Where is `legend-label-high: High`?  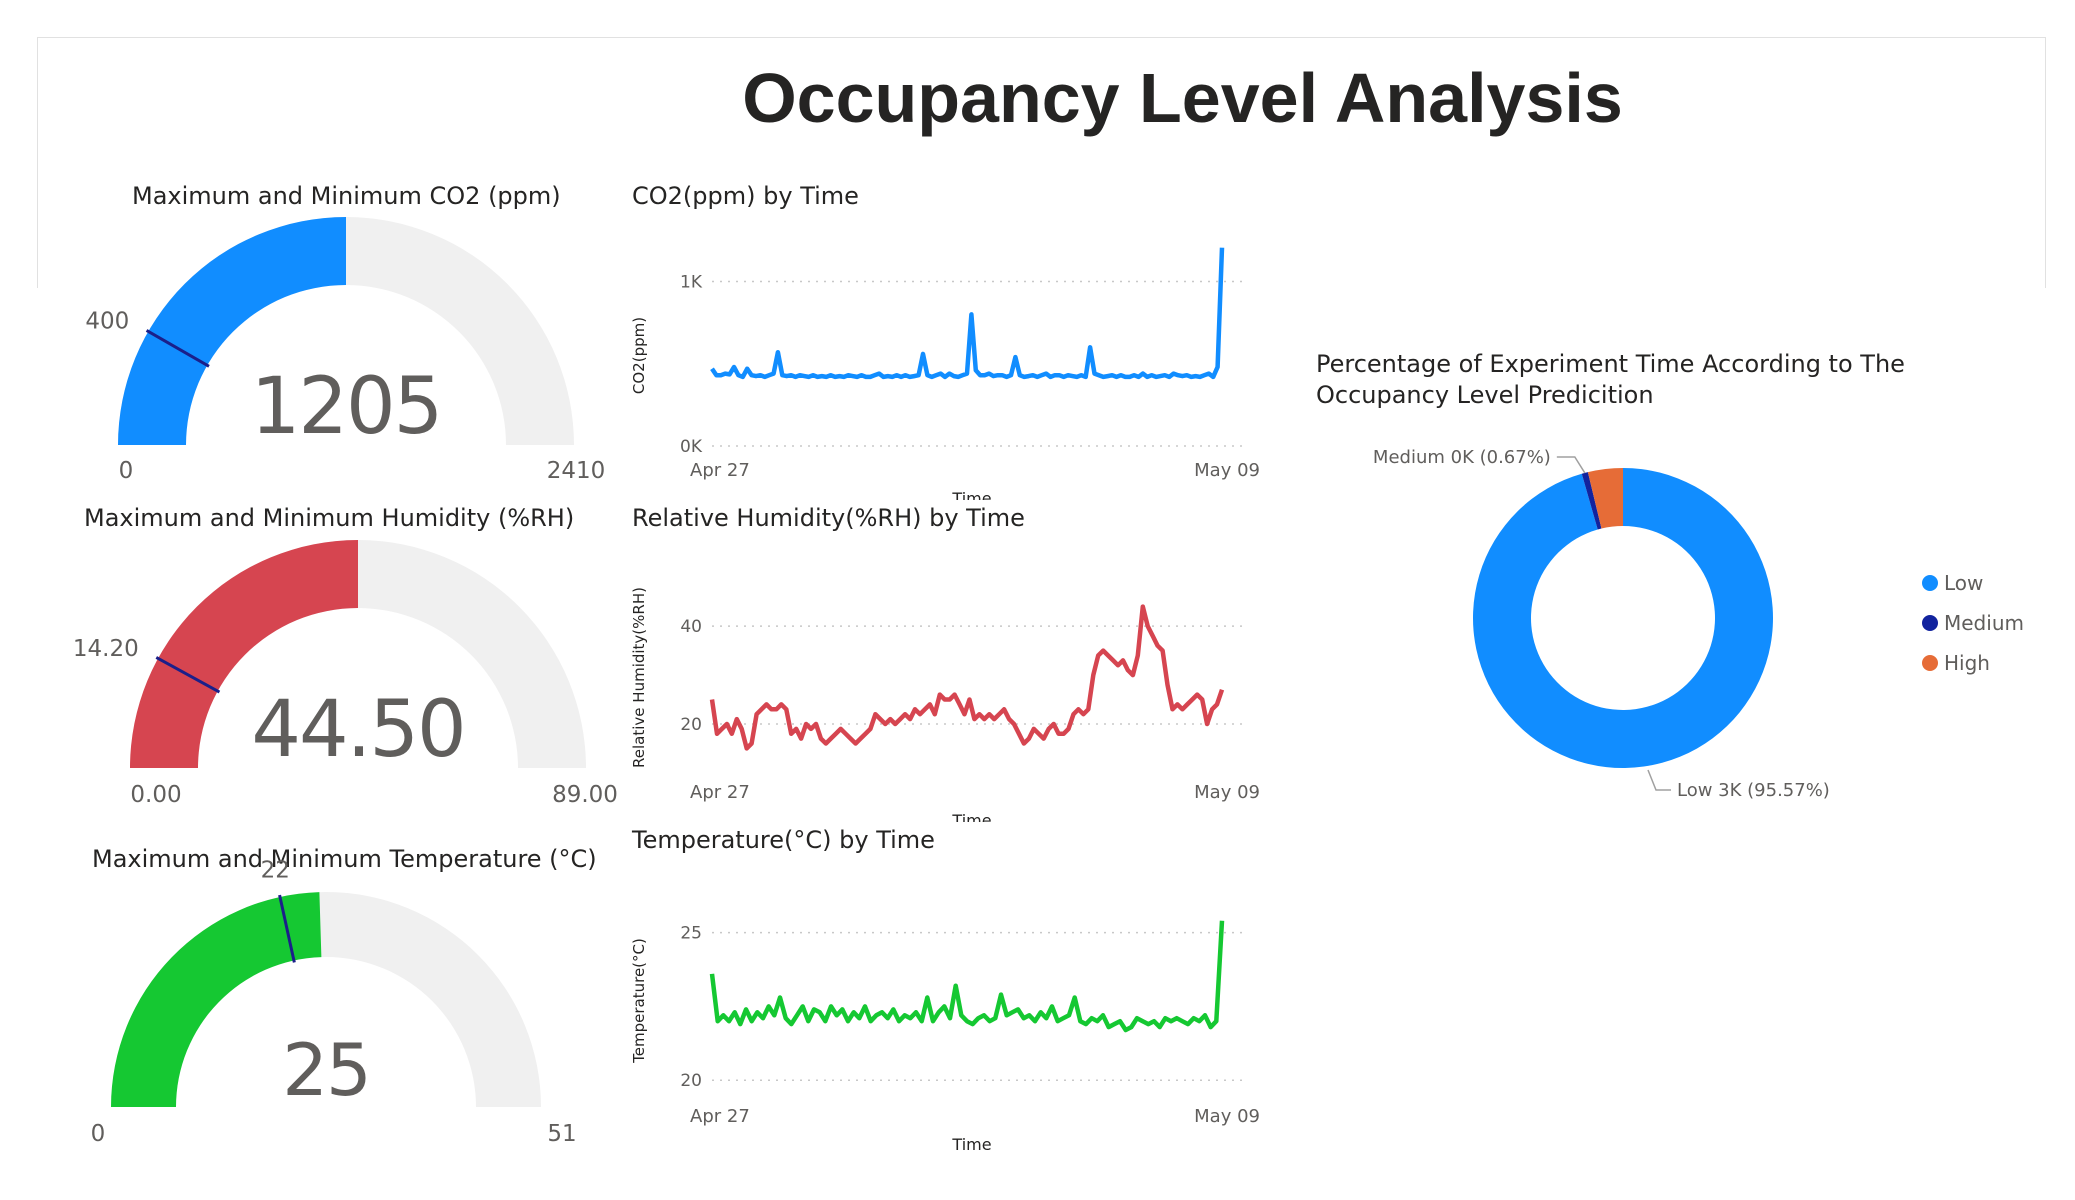 legend-label-high: High is located at coordinates (1967, 663).